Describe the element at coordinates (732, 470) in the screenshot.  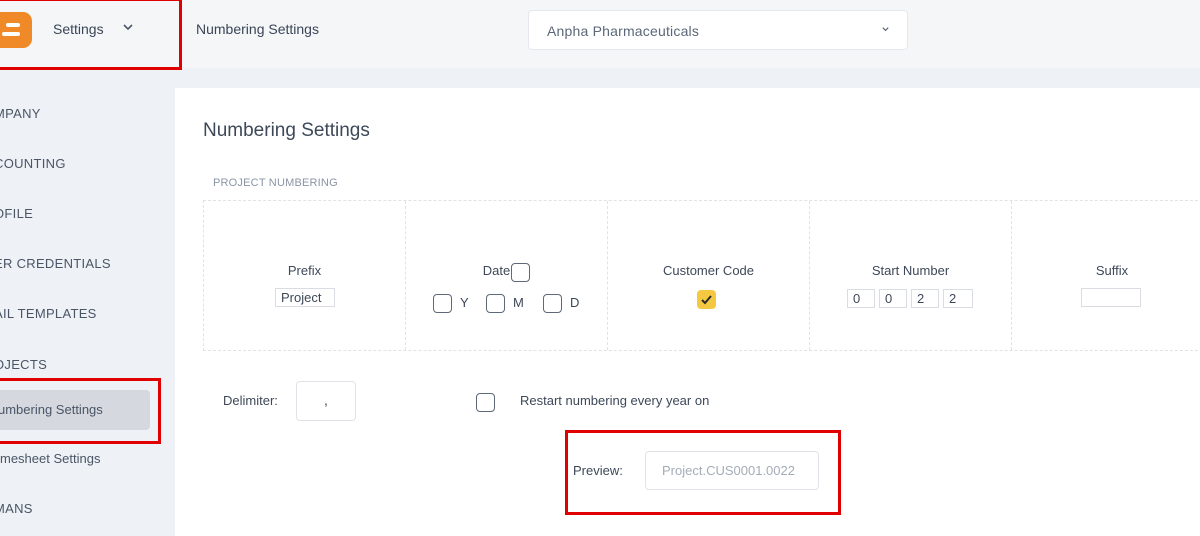
I see `preview-field: Project.CUS0001.0022` at that location.